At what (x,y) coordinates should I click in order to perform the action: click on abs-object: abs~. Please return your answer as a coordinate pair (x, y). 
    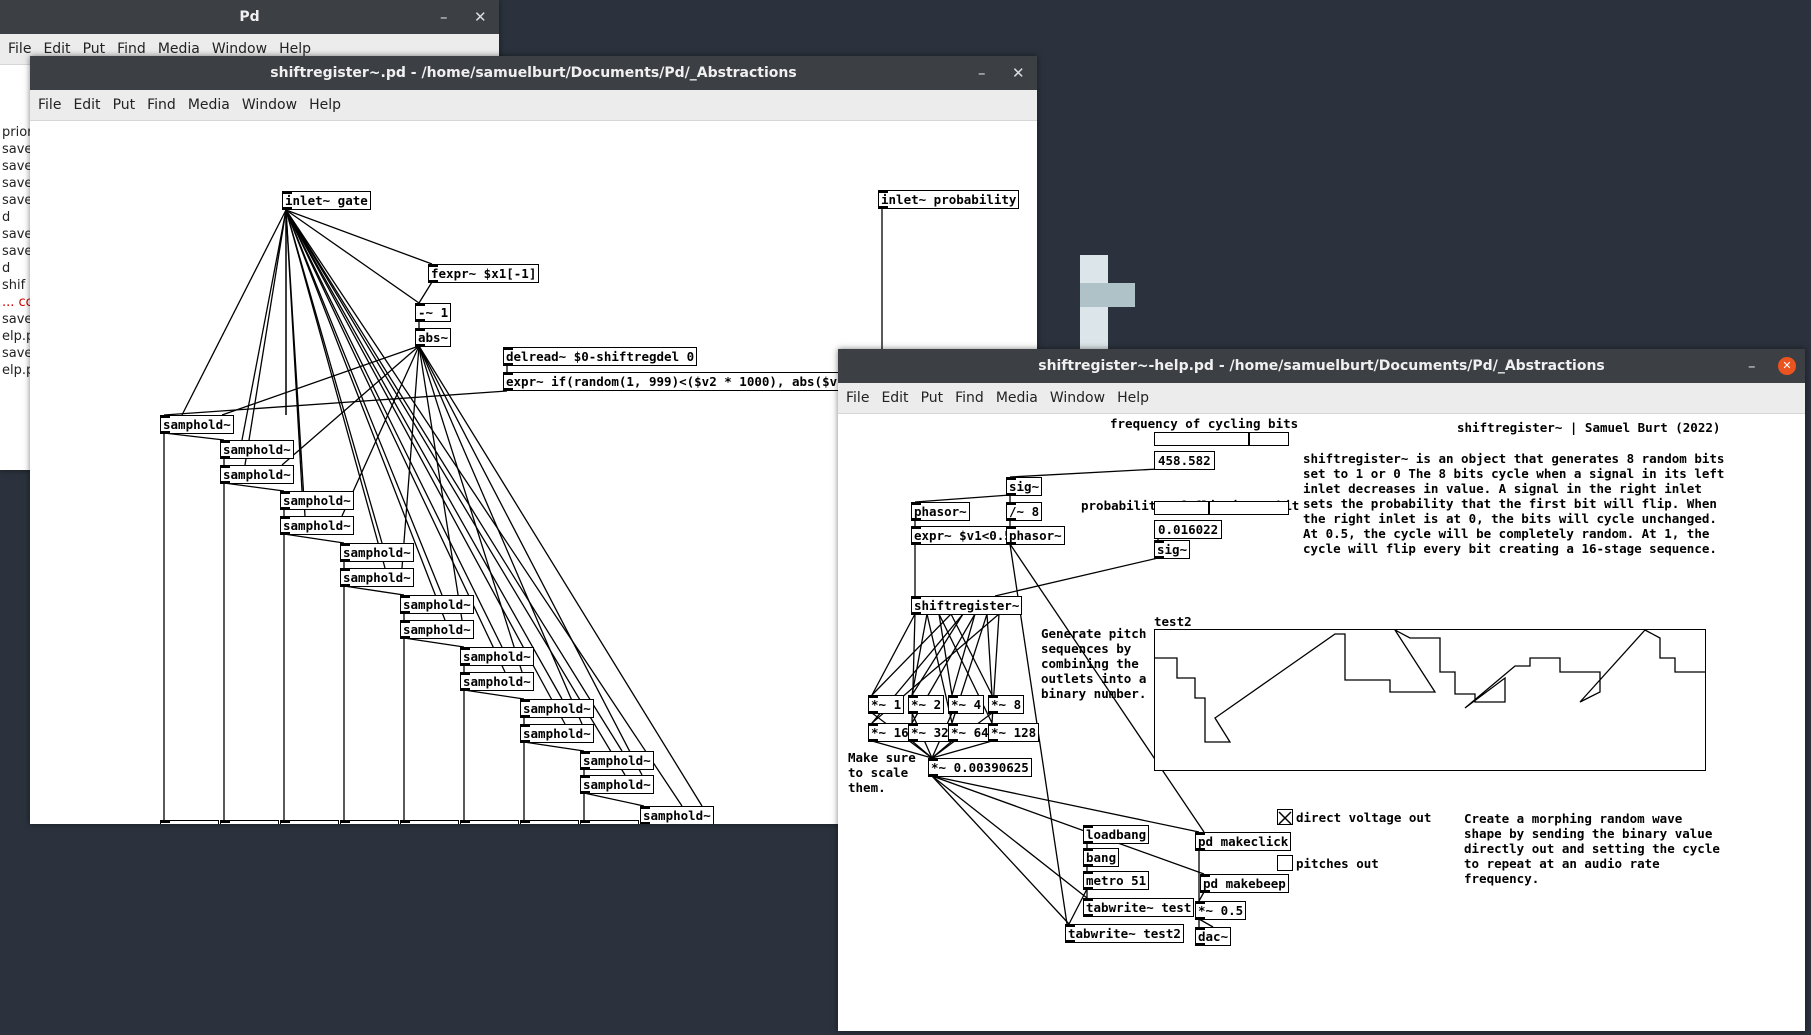
    Looking at the image, I should click on (433, 337).